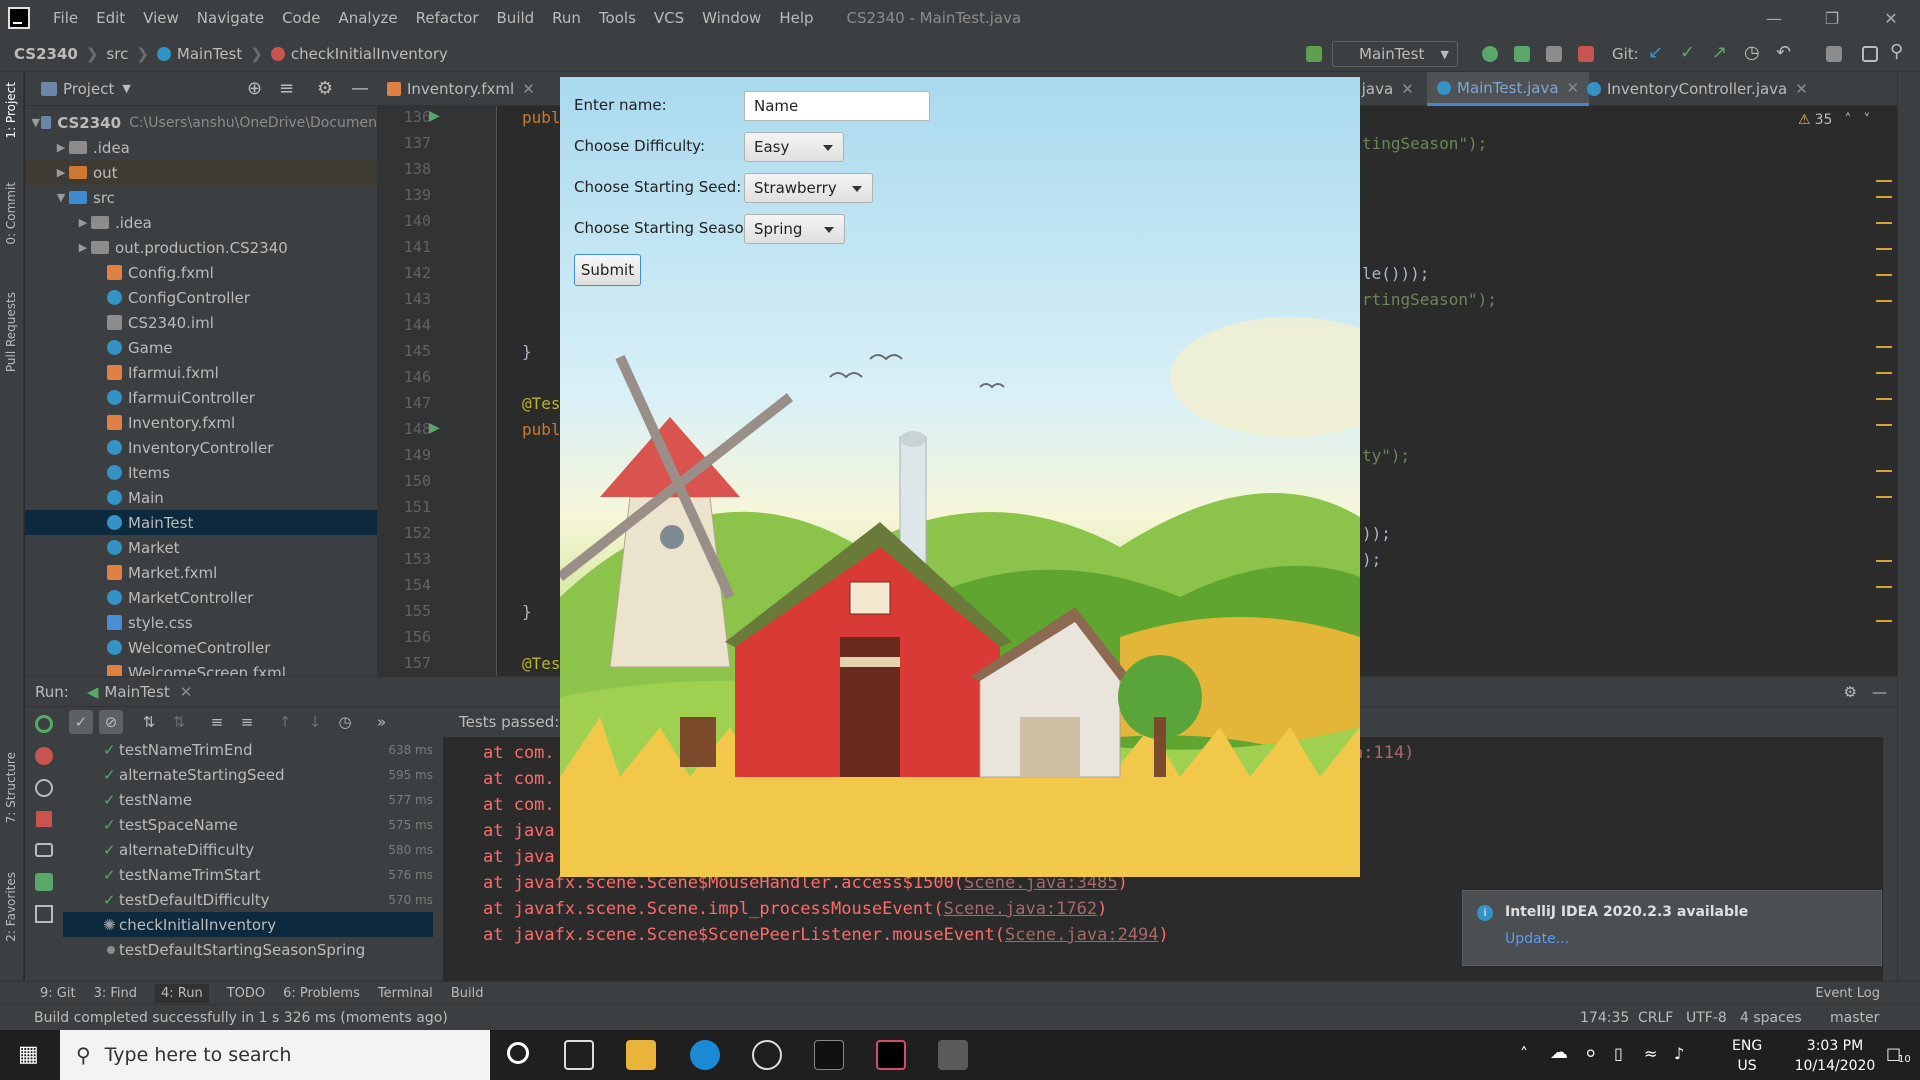 This screenshot has height=1080, width=1920. Describe the element at coordinates (126, 88) in the screenshot. I see `chevron-down-icon: ▼` at that location.